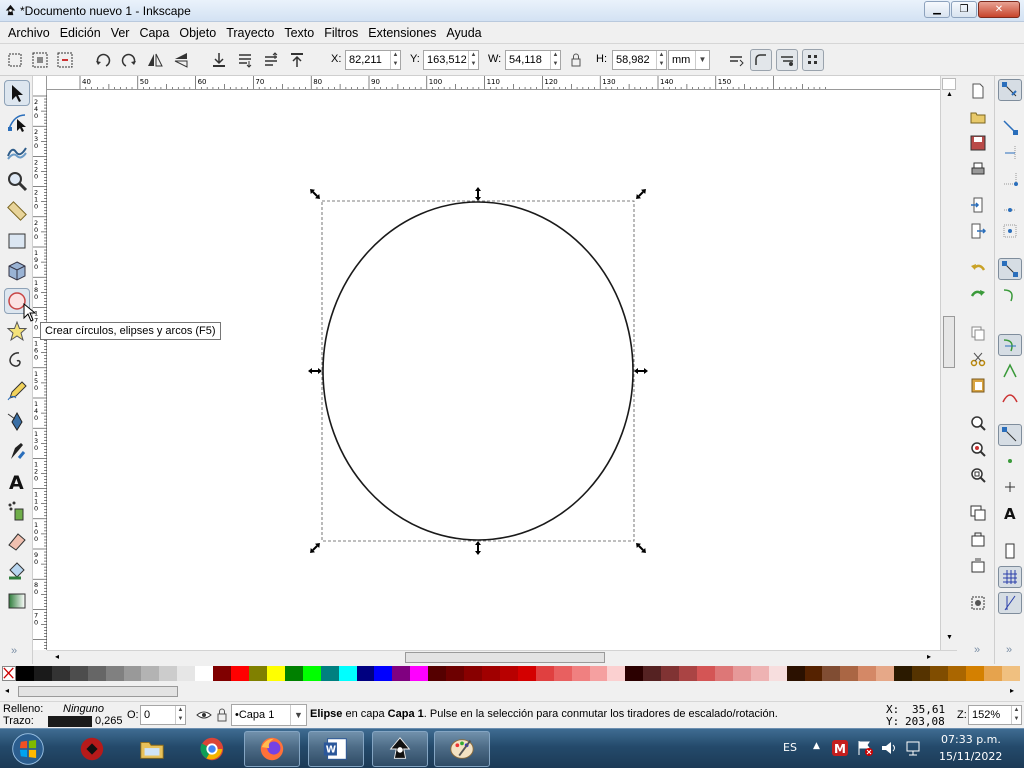  Describe the element at coordinates (1010, 90) in the screenshot. I see `snap-enable-icon` at that location.